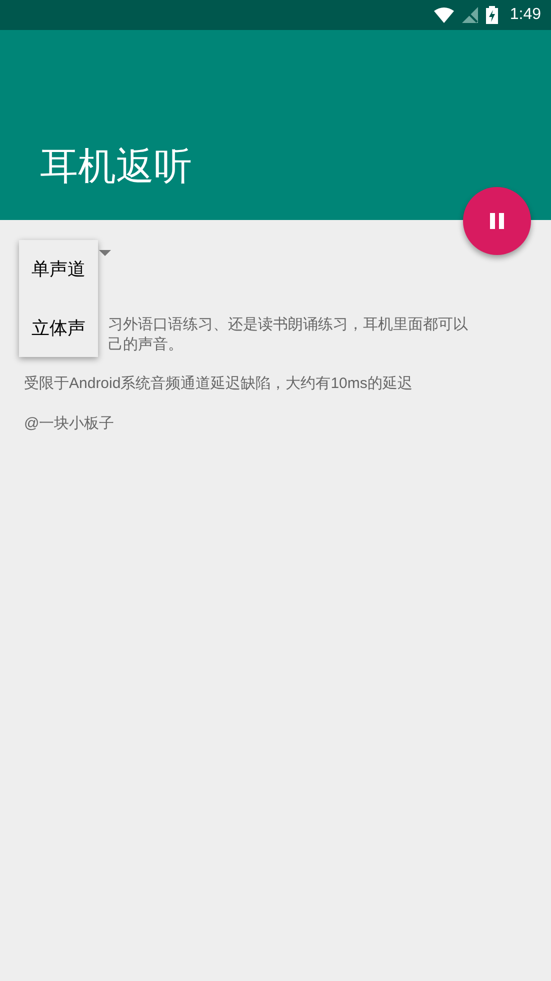  Describe the element at coordinates (59, 269) in the screenshot. I see `menu-item: 单声道` at that location.